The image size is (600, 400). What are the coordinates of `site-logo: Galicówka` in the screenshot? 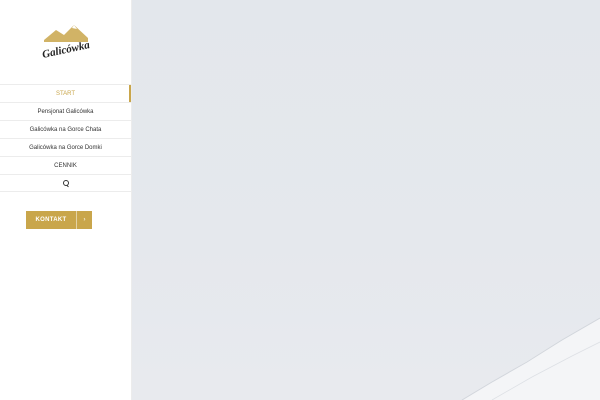 It's located at (66, 42).